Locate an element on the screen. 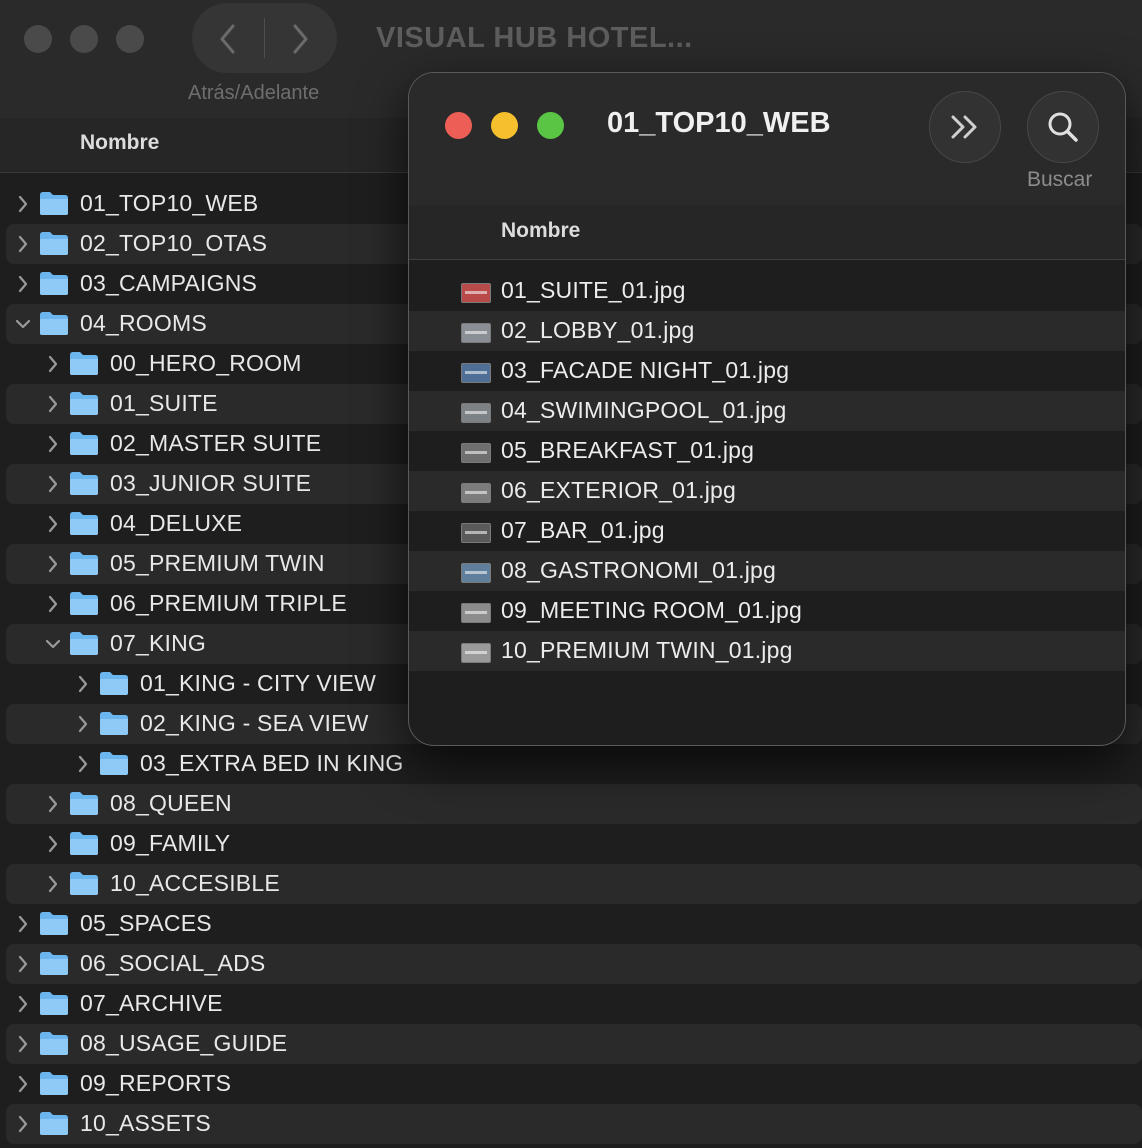 Image resolution: width=1142 pixels, height=1148 pixels. file-name: 03_FACADE NIGHT_01.jpg is located at coordinates (645, 370).